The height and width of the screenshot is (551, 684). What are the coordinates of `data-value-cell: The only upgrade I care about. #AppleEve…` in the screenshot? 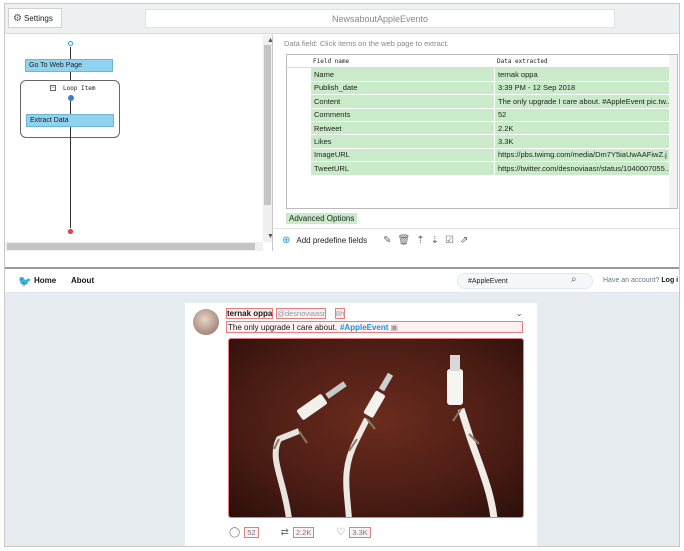 It's located at (585, 101).